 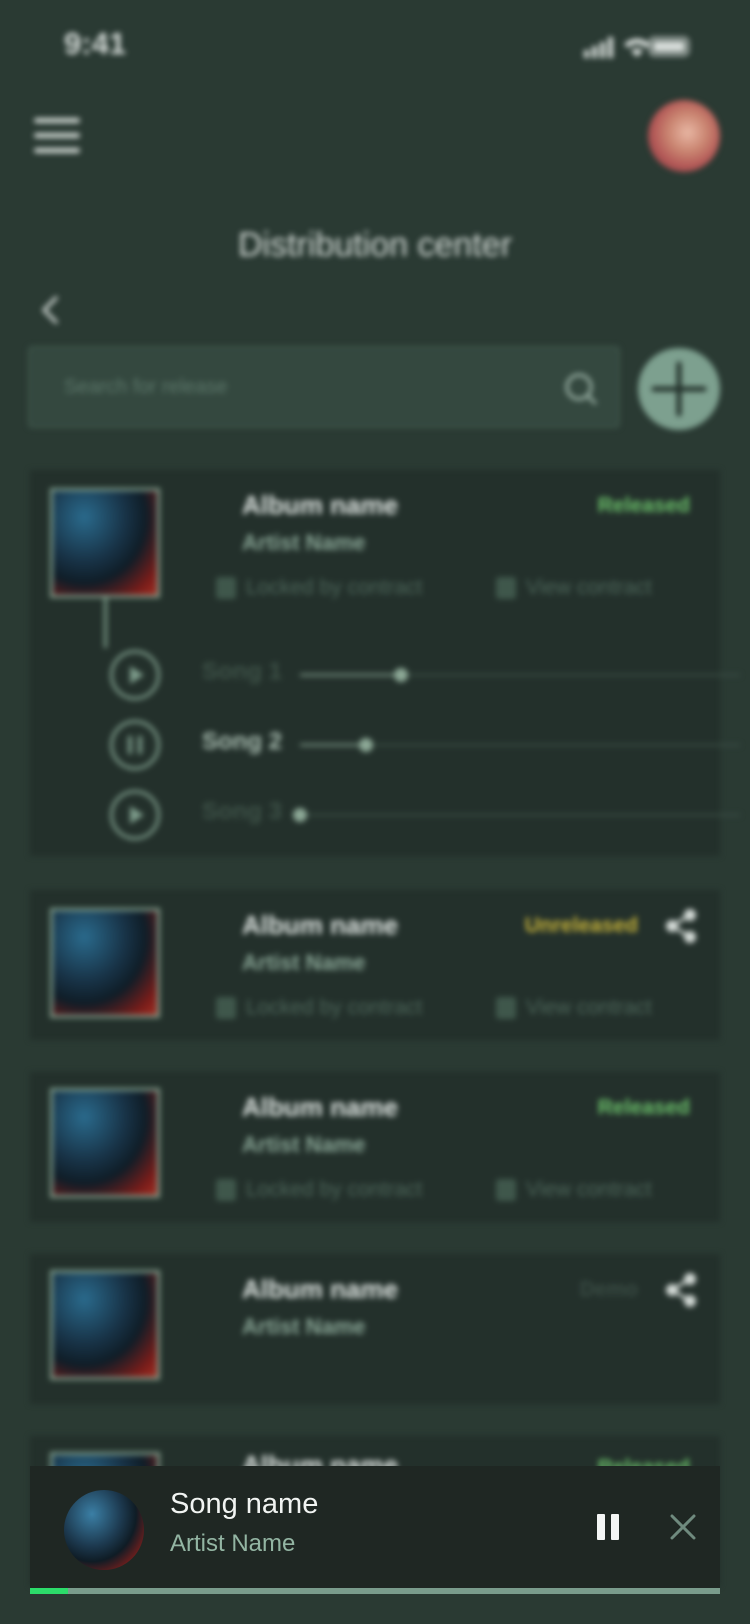 I want to click on plus-icon, so click(x=679, y=389).